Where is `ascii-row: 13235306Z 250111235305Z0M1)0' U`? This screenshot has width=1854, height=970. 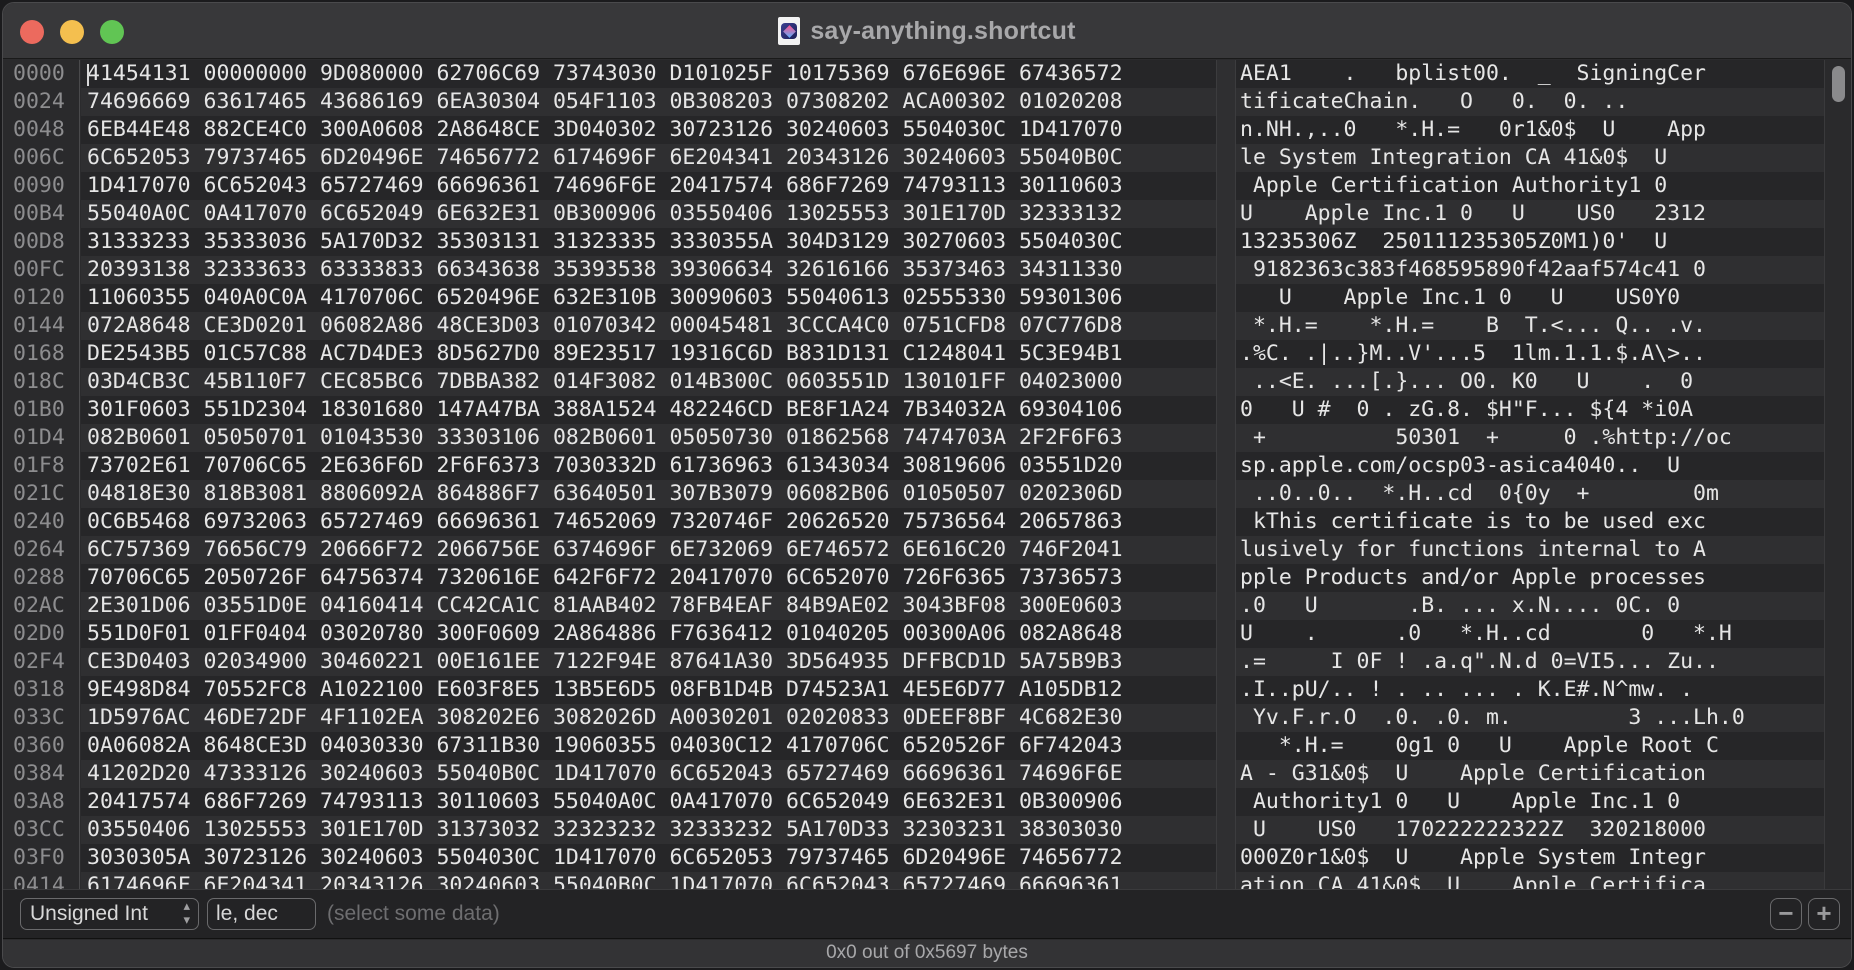
ascii-row: 13235306Z 250111235305Z0M1)0' U is located at coordinates (1530, 242).